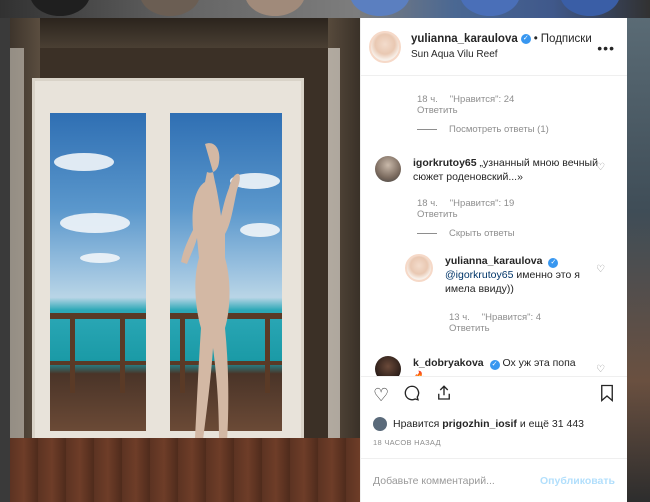  What do you see at coordinates (445, 163) in the screenshot?
I see `commenter-username: igorkrutoy65` at bounding box center [445, 163].